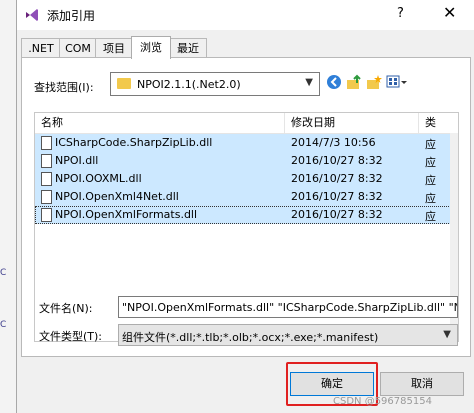 The width and height of the screenshot is (474, 413). What do you see at coordinates (246, 179) in the screenshot?
I see `list-item: NPOI.OOXML.dll 2016/10/27 8:32 应` at bounding box center [246, 179].